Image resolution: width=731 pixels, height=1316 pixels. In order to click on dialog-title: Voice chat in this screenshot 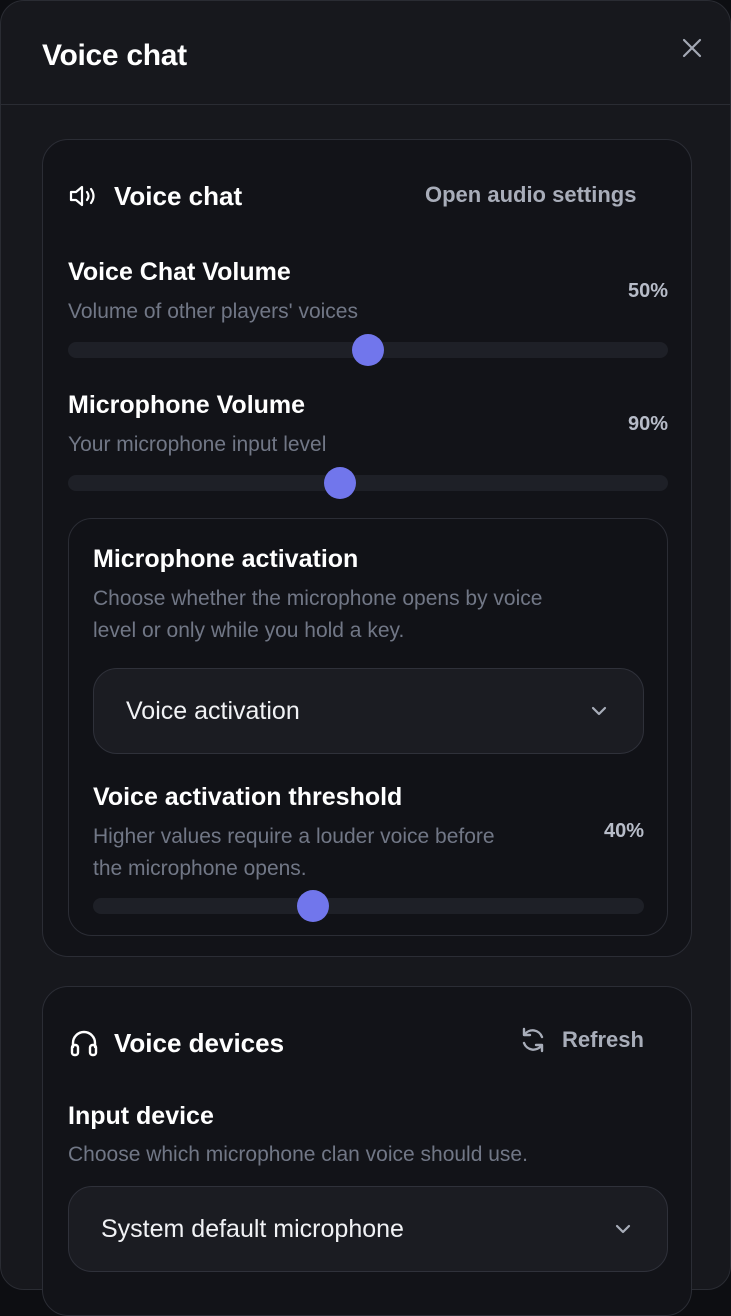, I will do `click(114, 55)`.